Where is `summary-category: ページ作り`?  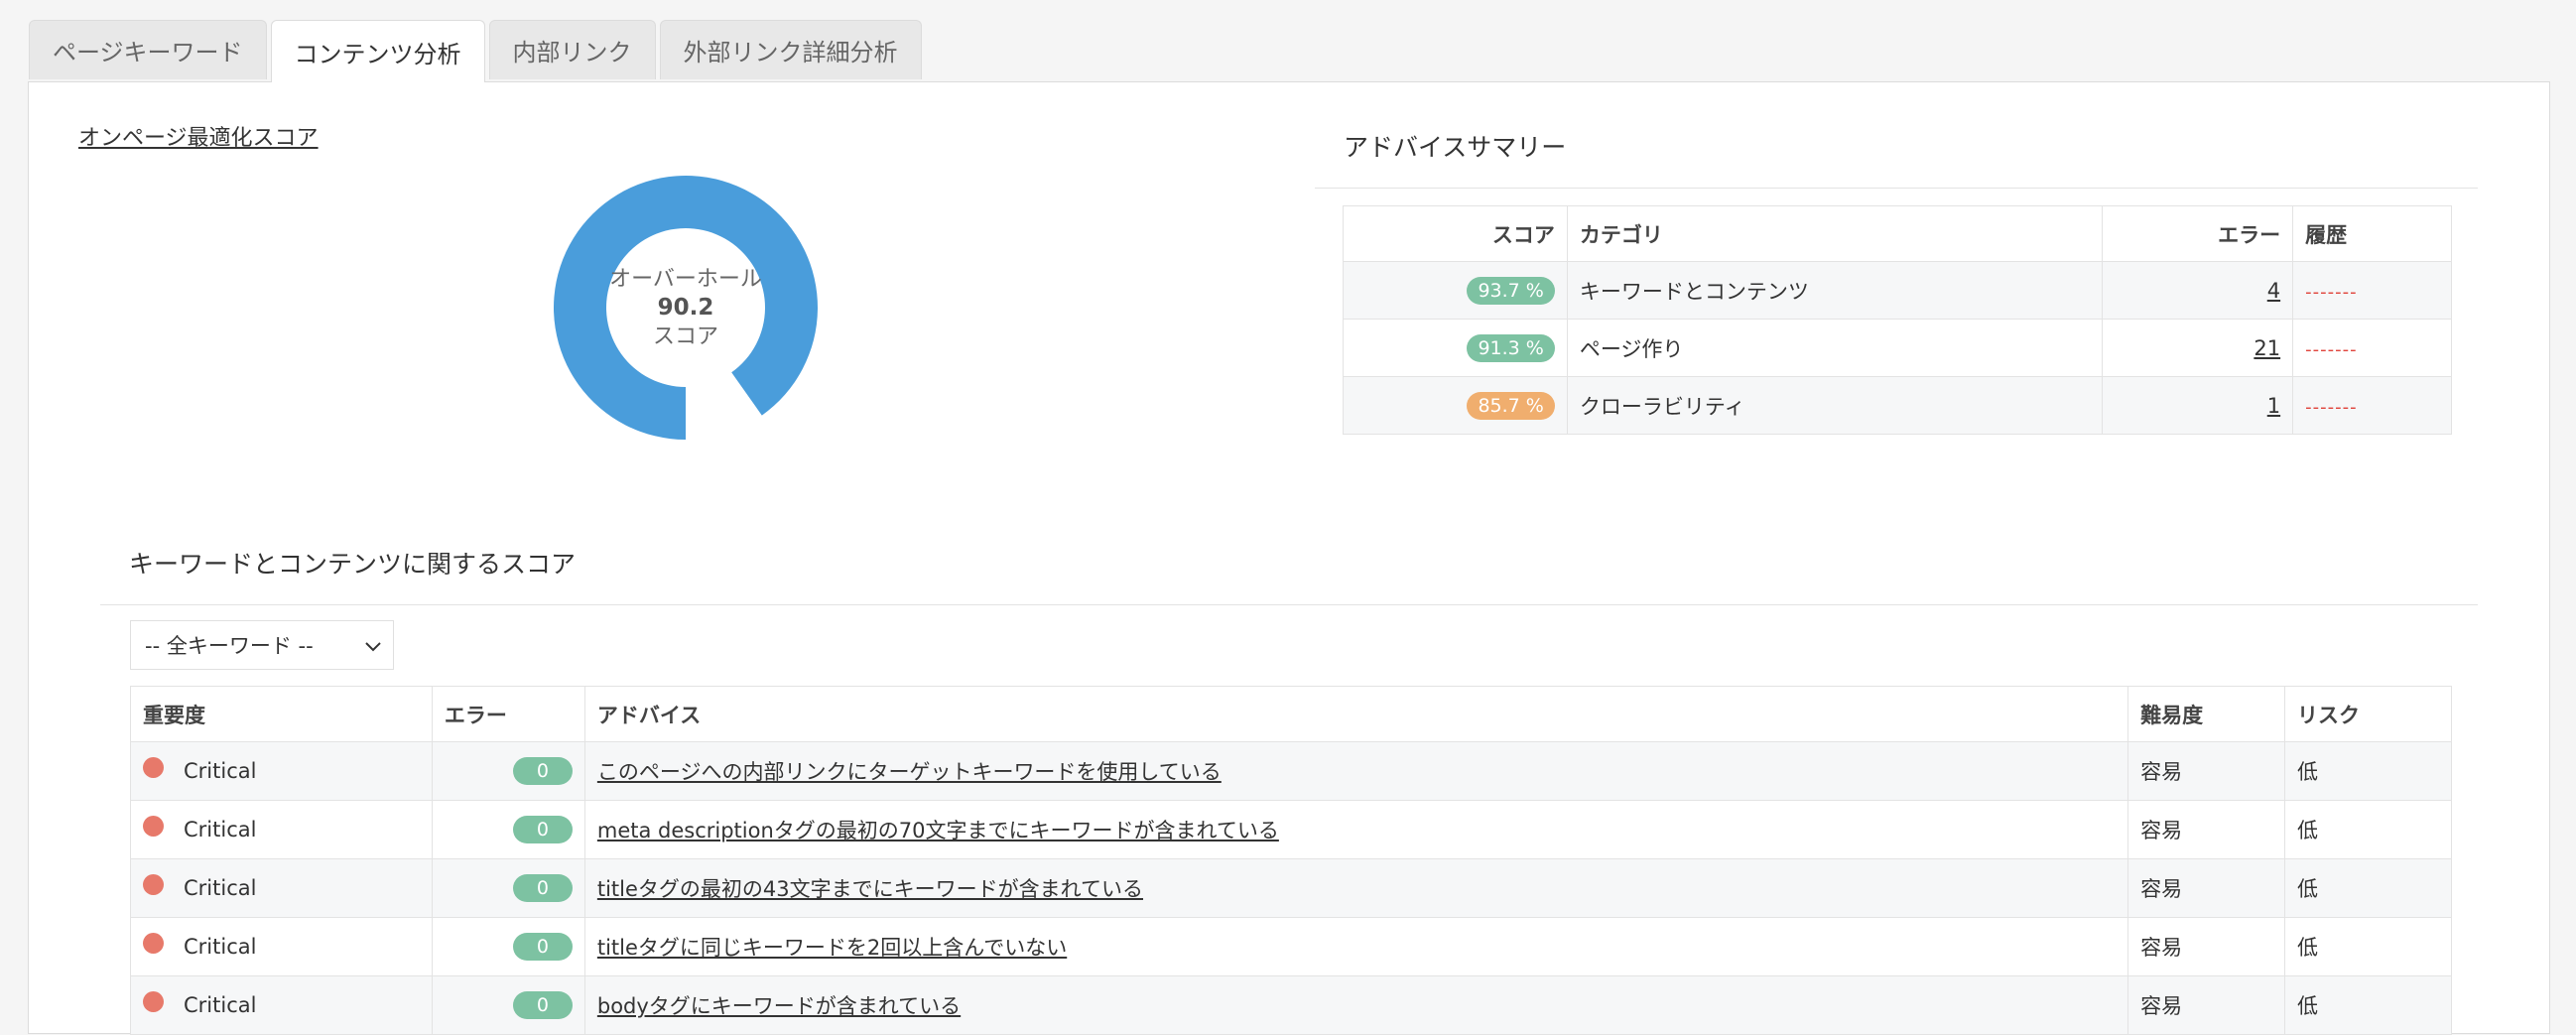 summary-category: ページ作り is located at coordinates (1835, 348).